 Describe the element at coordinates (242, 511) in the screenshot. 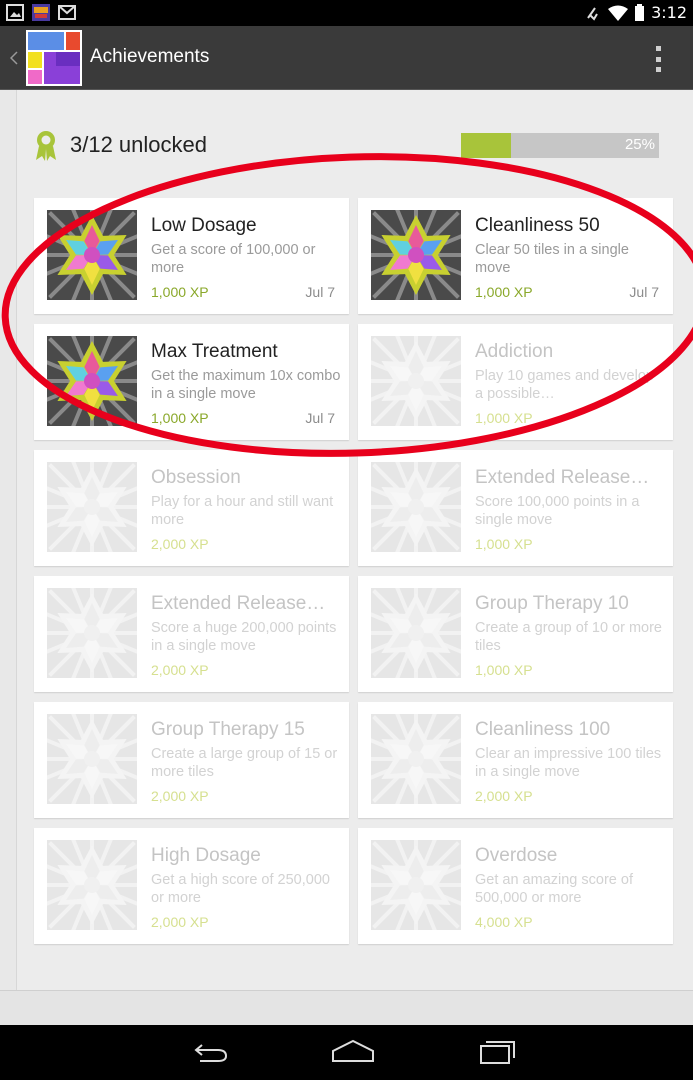

I see `achievement-description: Play for a hour and still want more` at that location.